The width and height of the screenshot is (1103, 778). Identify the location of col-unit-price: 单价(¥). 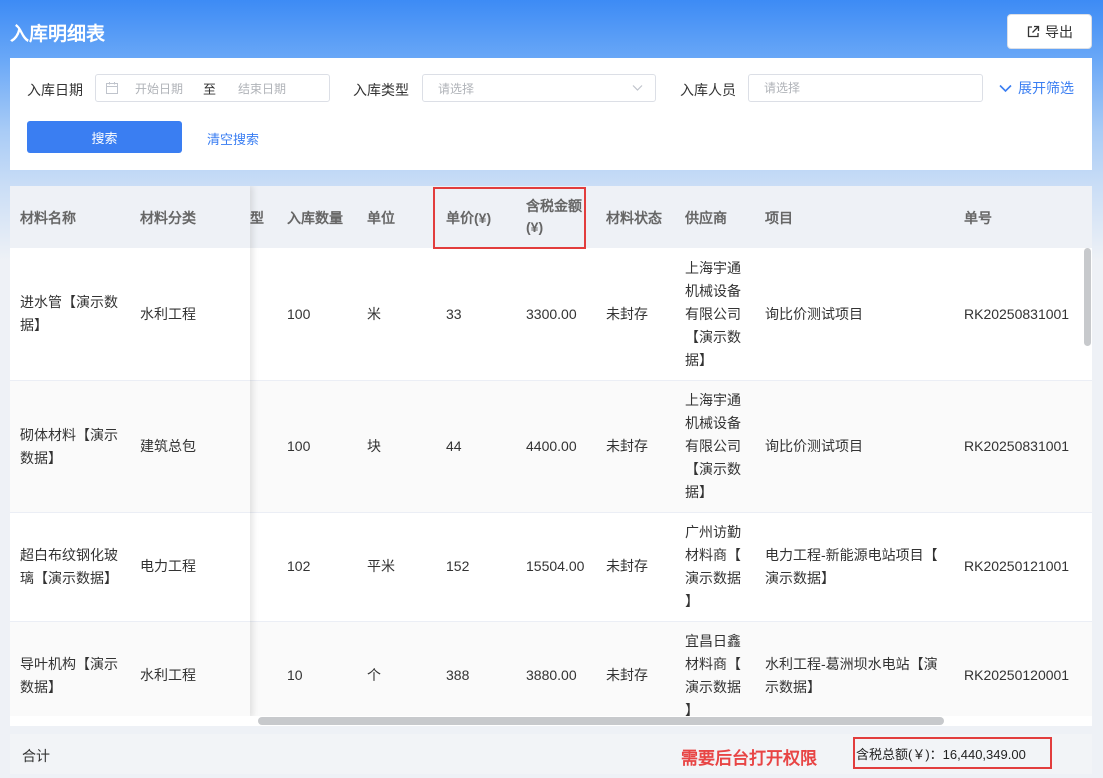
(468, 218).